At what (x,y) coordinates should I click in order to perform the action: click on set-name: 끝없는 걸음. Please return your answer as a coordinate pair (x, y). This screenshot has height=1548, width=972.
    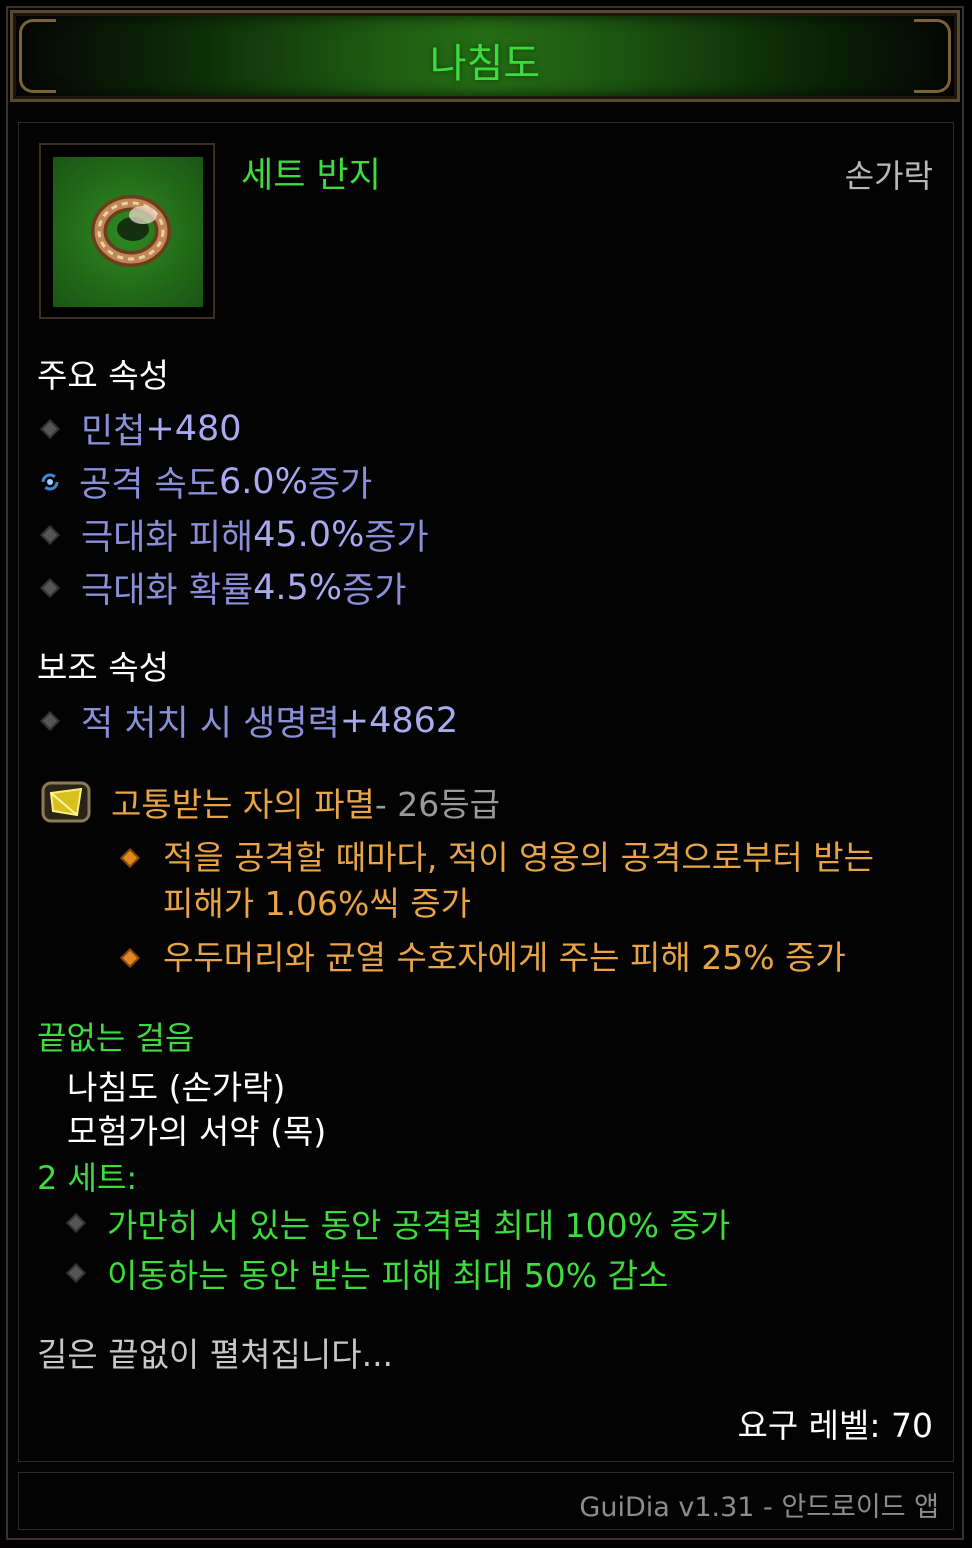
    Looking at the image, I should click on (116, 1038).